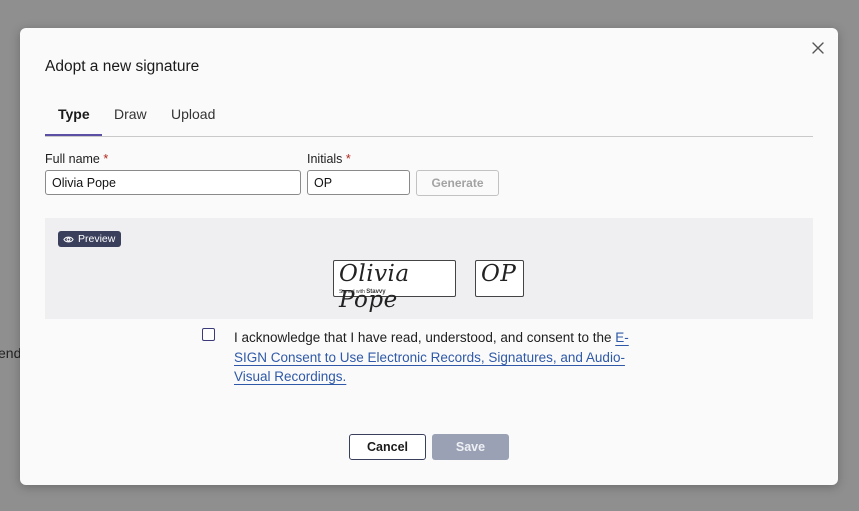 This screenshot has height=511, width=859. Describe the element at coordinates (173, 182) in the screenshot. I see `full-name-input` at that location.